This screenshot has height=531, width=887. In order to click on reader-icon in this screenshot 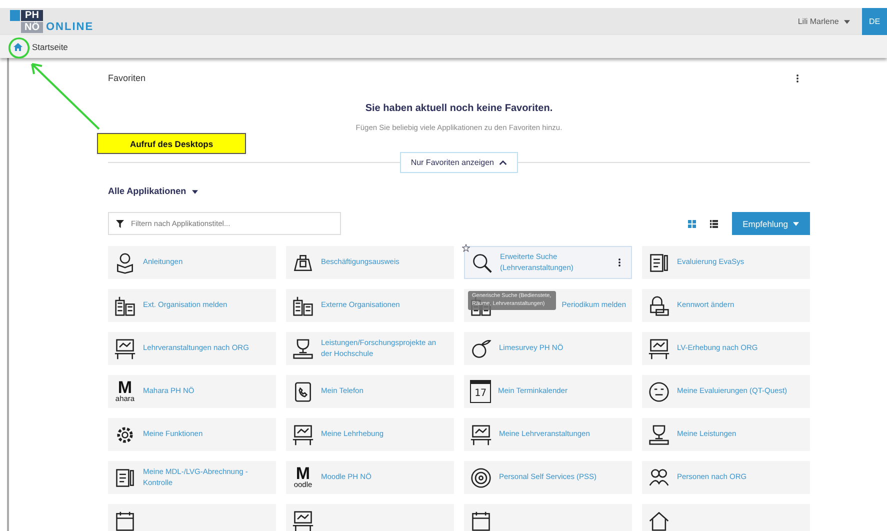, I will do `click(125, 263)`.